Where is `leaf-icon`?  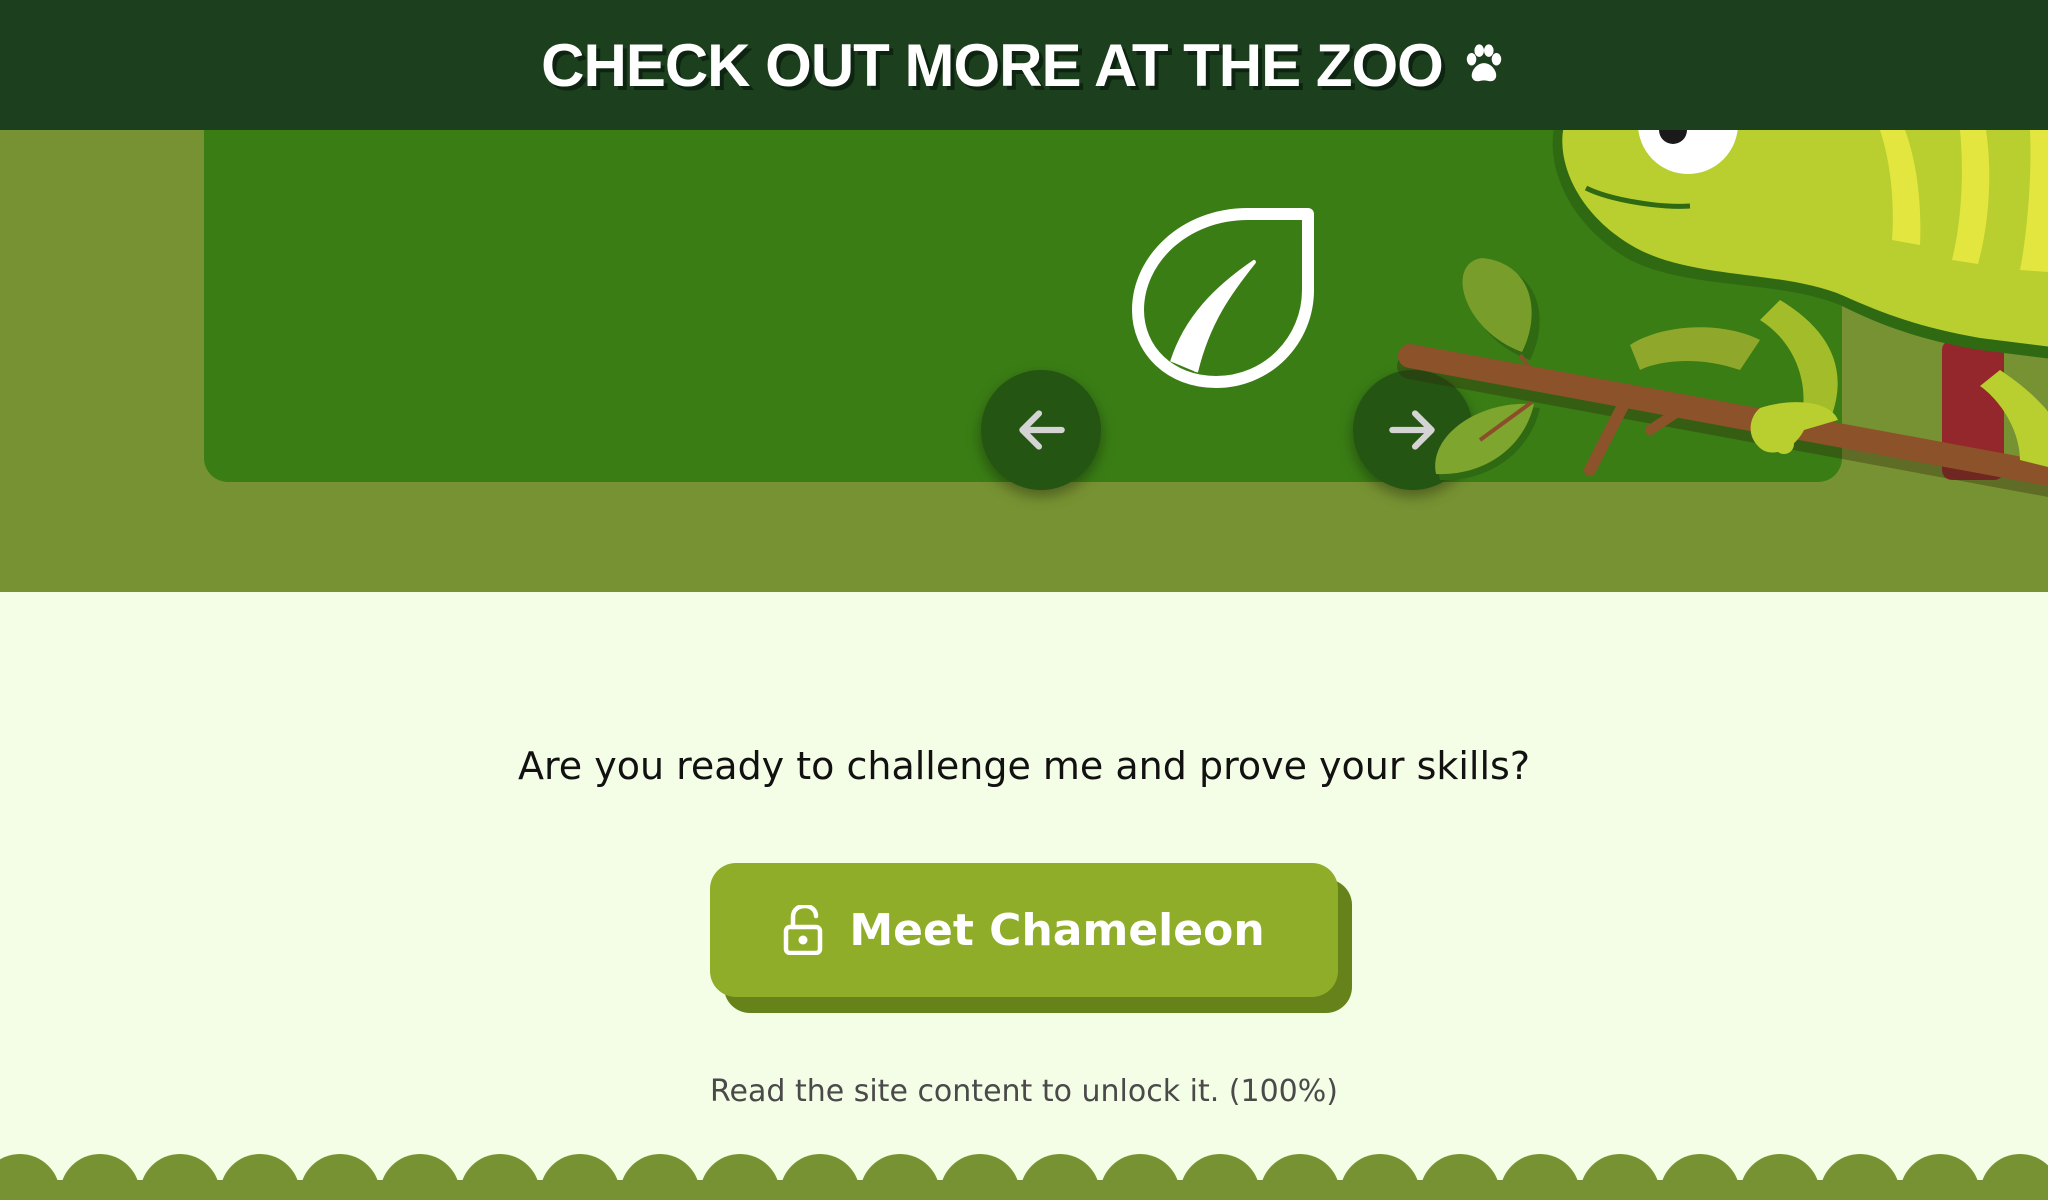
leaf-icon is located at coordinates (1223, 298).